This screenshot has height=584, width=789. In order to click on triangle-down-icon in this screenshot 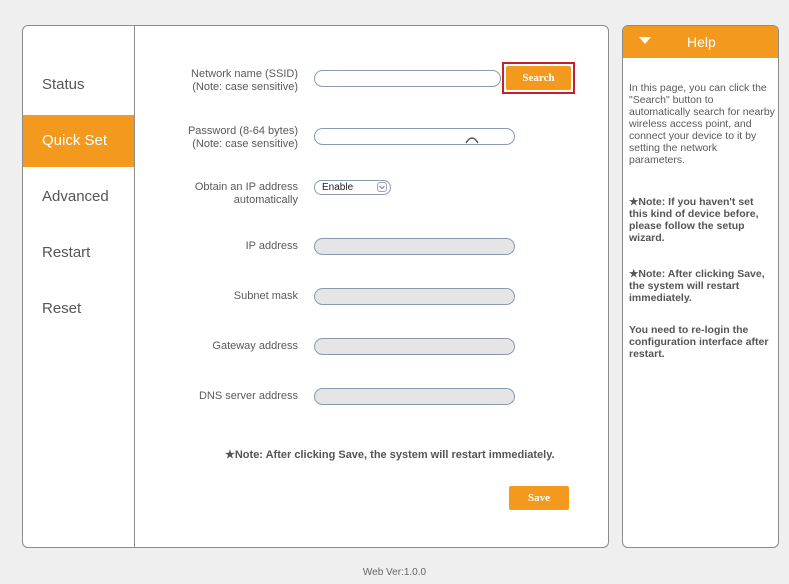, I will do `click(645, 40)`.